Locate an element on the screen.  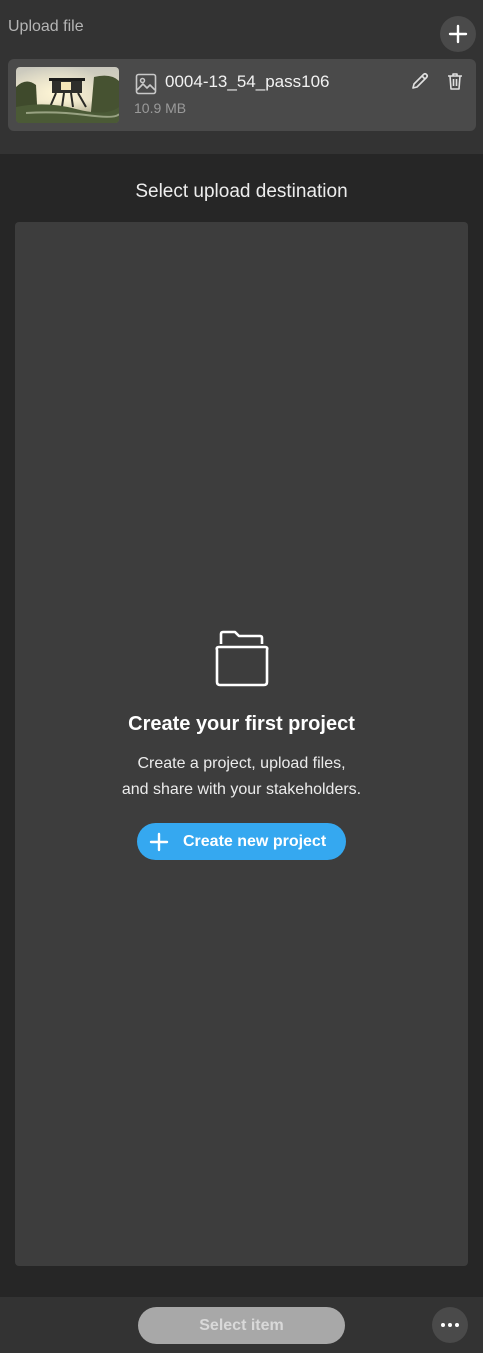
add-file-button is located at coordinates (458, 34).